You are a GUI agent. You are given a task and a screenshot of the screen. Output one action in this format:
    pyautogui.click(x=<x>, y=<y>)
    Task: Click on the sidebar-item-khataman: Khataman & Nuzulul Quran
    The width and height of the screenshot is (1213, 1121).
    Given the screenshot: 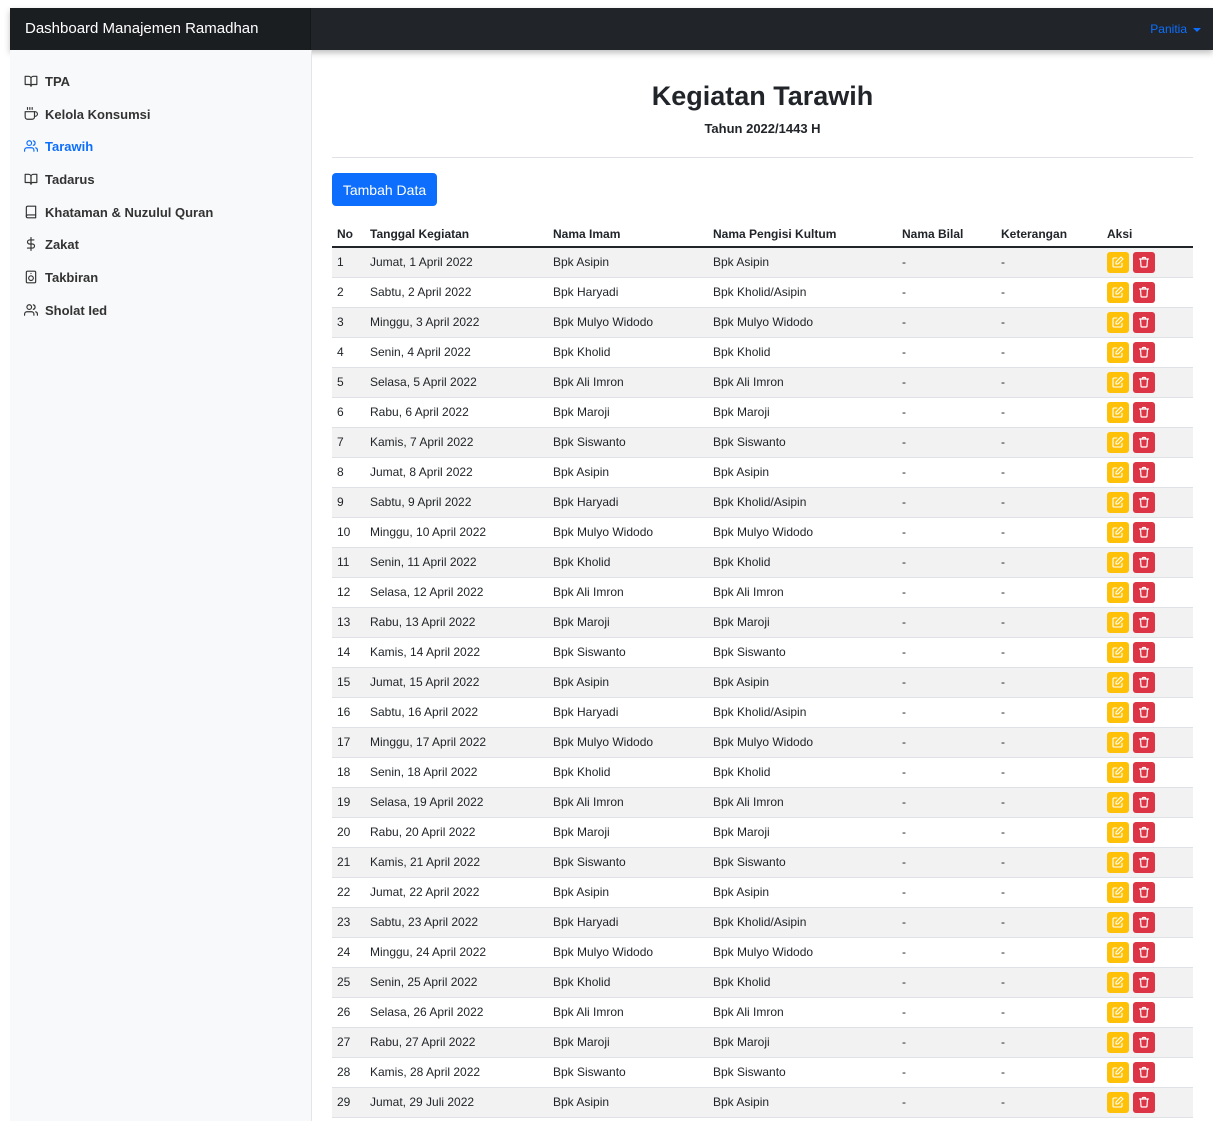 What is the action you would take?
    pyautogui.click(x=118, y=212)
    